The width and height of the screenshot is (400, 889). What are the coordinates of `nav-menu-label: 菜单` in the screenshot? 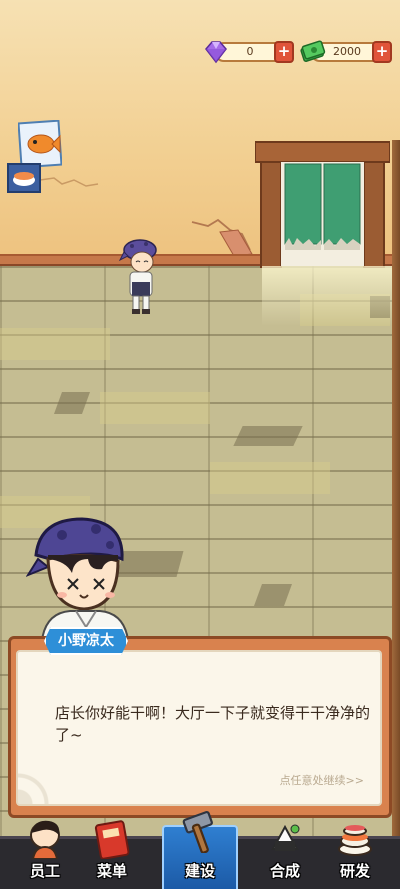 It's located at (111, 871).